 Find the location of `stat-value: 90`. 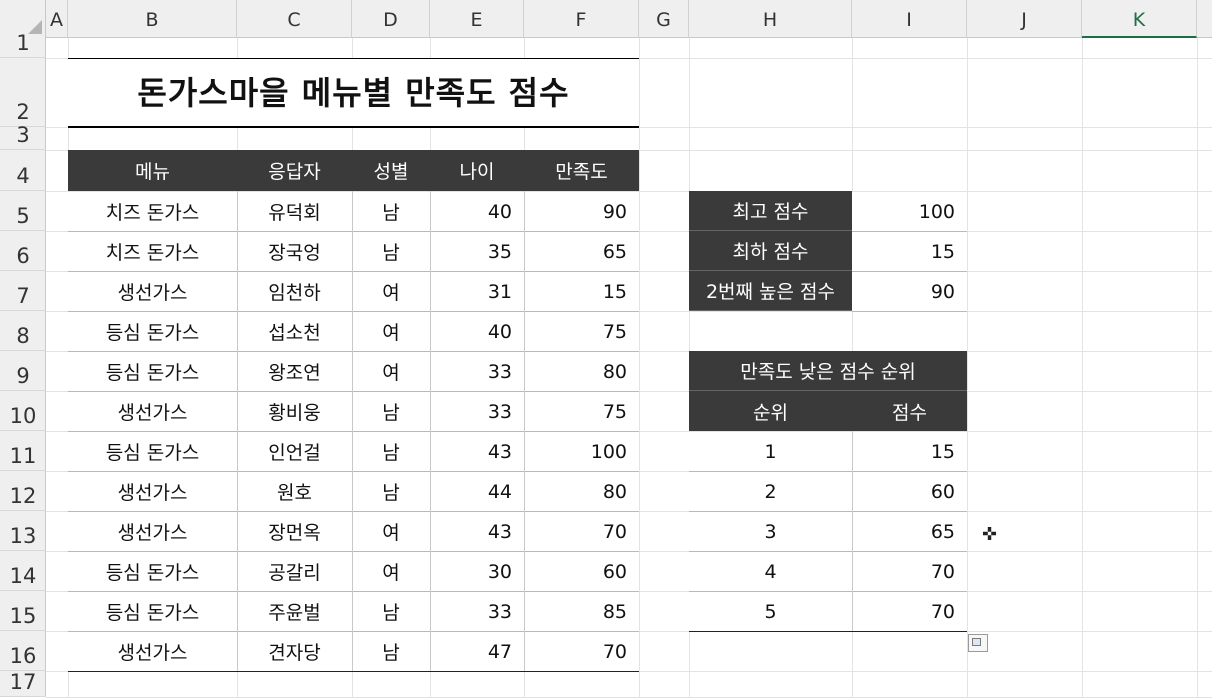

stat-value: 90 is located at coordinates (909, 291).